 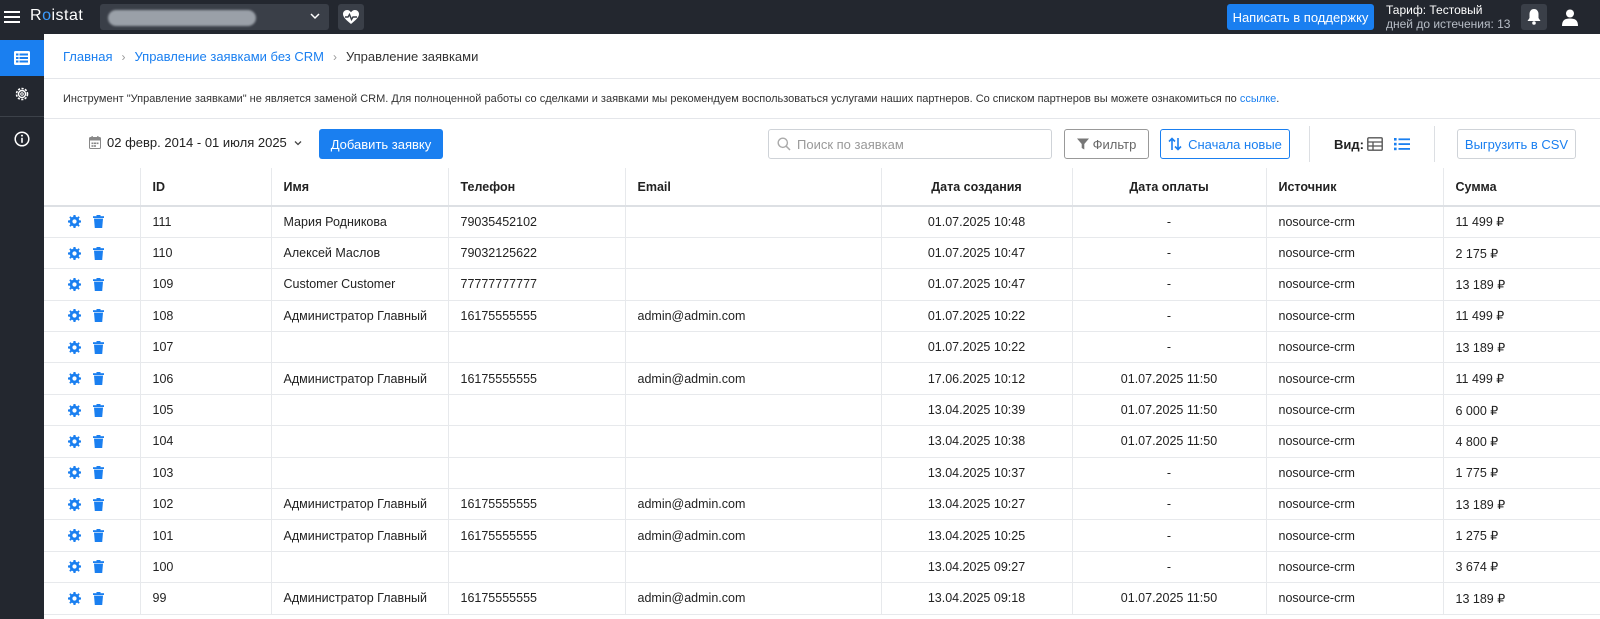 I want to click on search-input, so click(x=917, y=144).